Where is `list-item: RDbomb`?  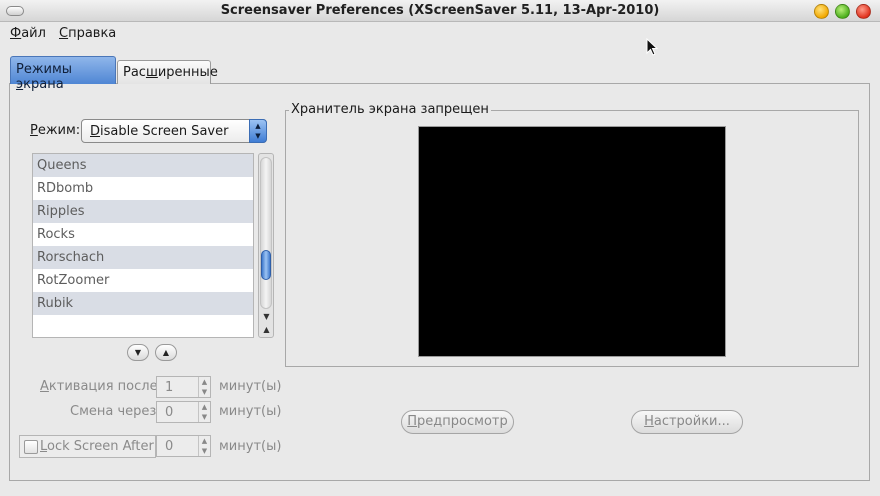
list-item: RDbomb is located at coordinates (143, 188).